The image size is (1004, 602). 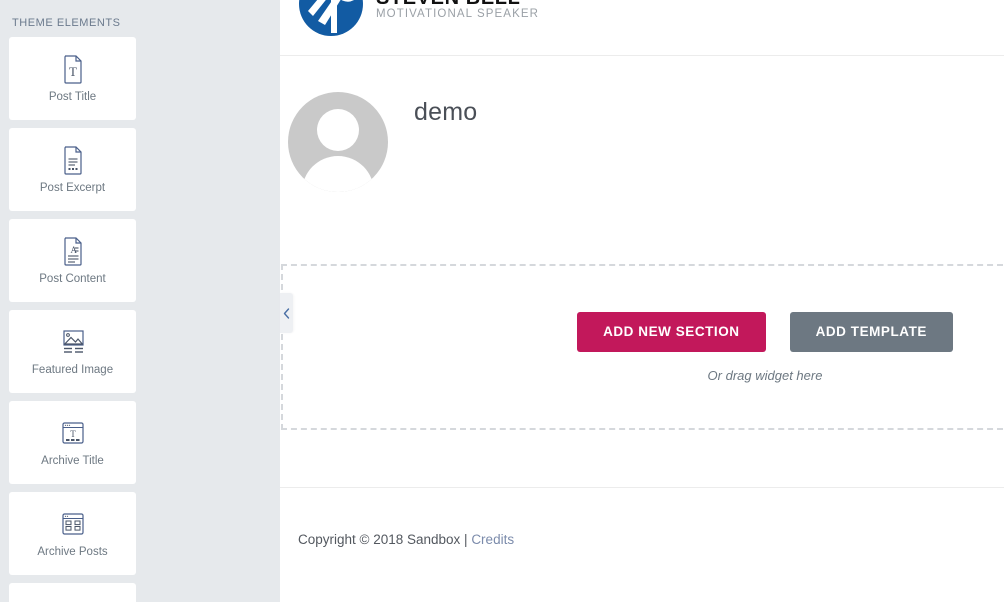 I want to click on chevron-left-icon, so click(x=286, y=313).